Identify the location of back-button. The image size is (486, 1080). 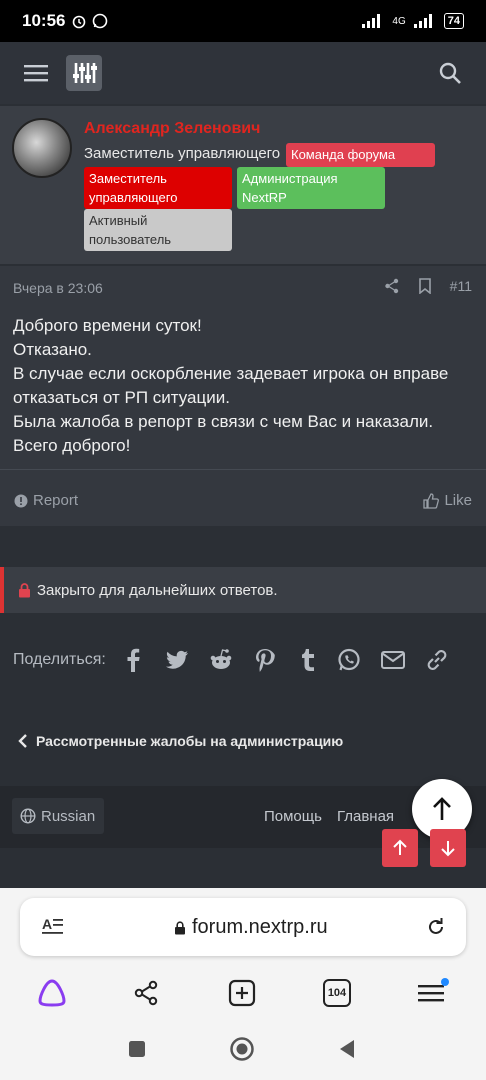
(347, 1049).